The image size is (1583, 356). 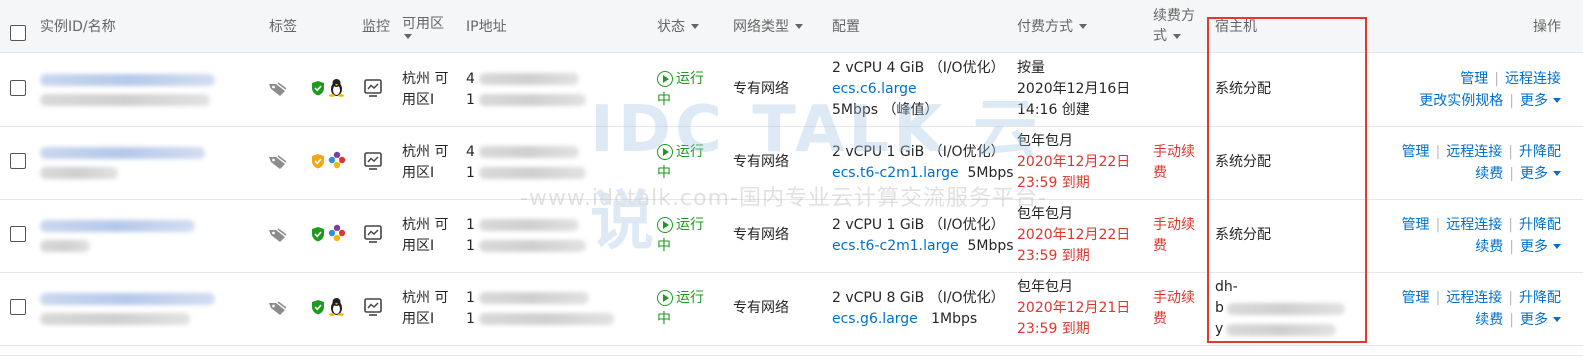 What do you see at coordinates (875, 319) in the screenshot?
I see `instance-type-link: ecs.g6.large` at bounding box center [875, 319].